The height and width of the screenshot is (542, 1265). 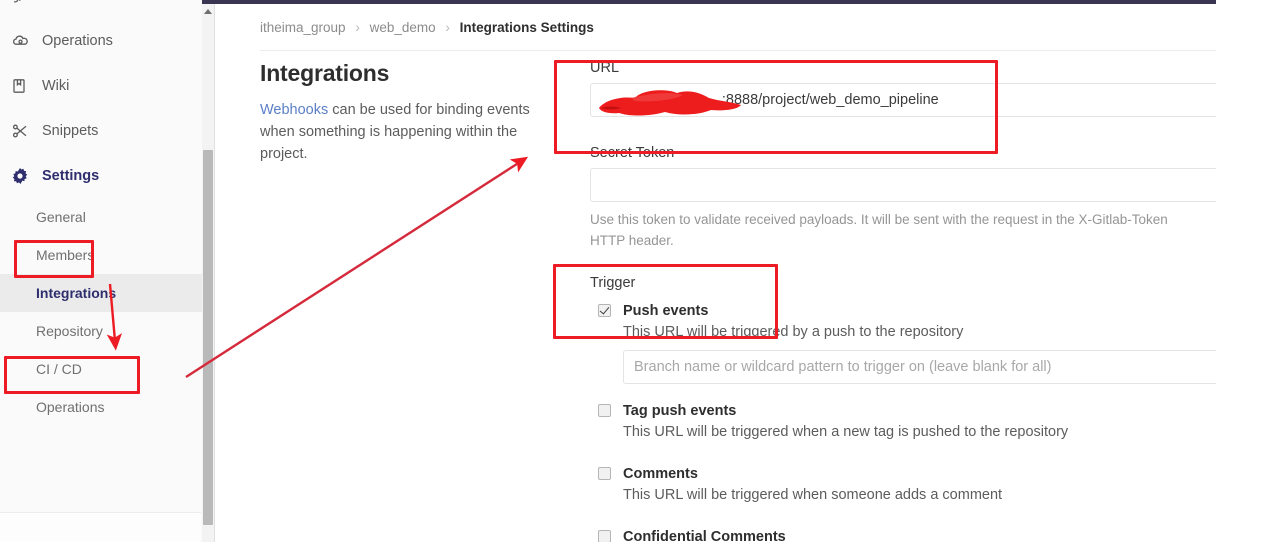 I want to click on scrollbar-thumb, so click(x=208, y=337).